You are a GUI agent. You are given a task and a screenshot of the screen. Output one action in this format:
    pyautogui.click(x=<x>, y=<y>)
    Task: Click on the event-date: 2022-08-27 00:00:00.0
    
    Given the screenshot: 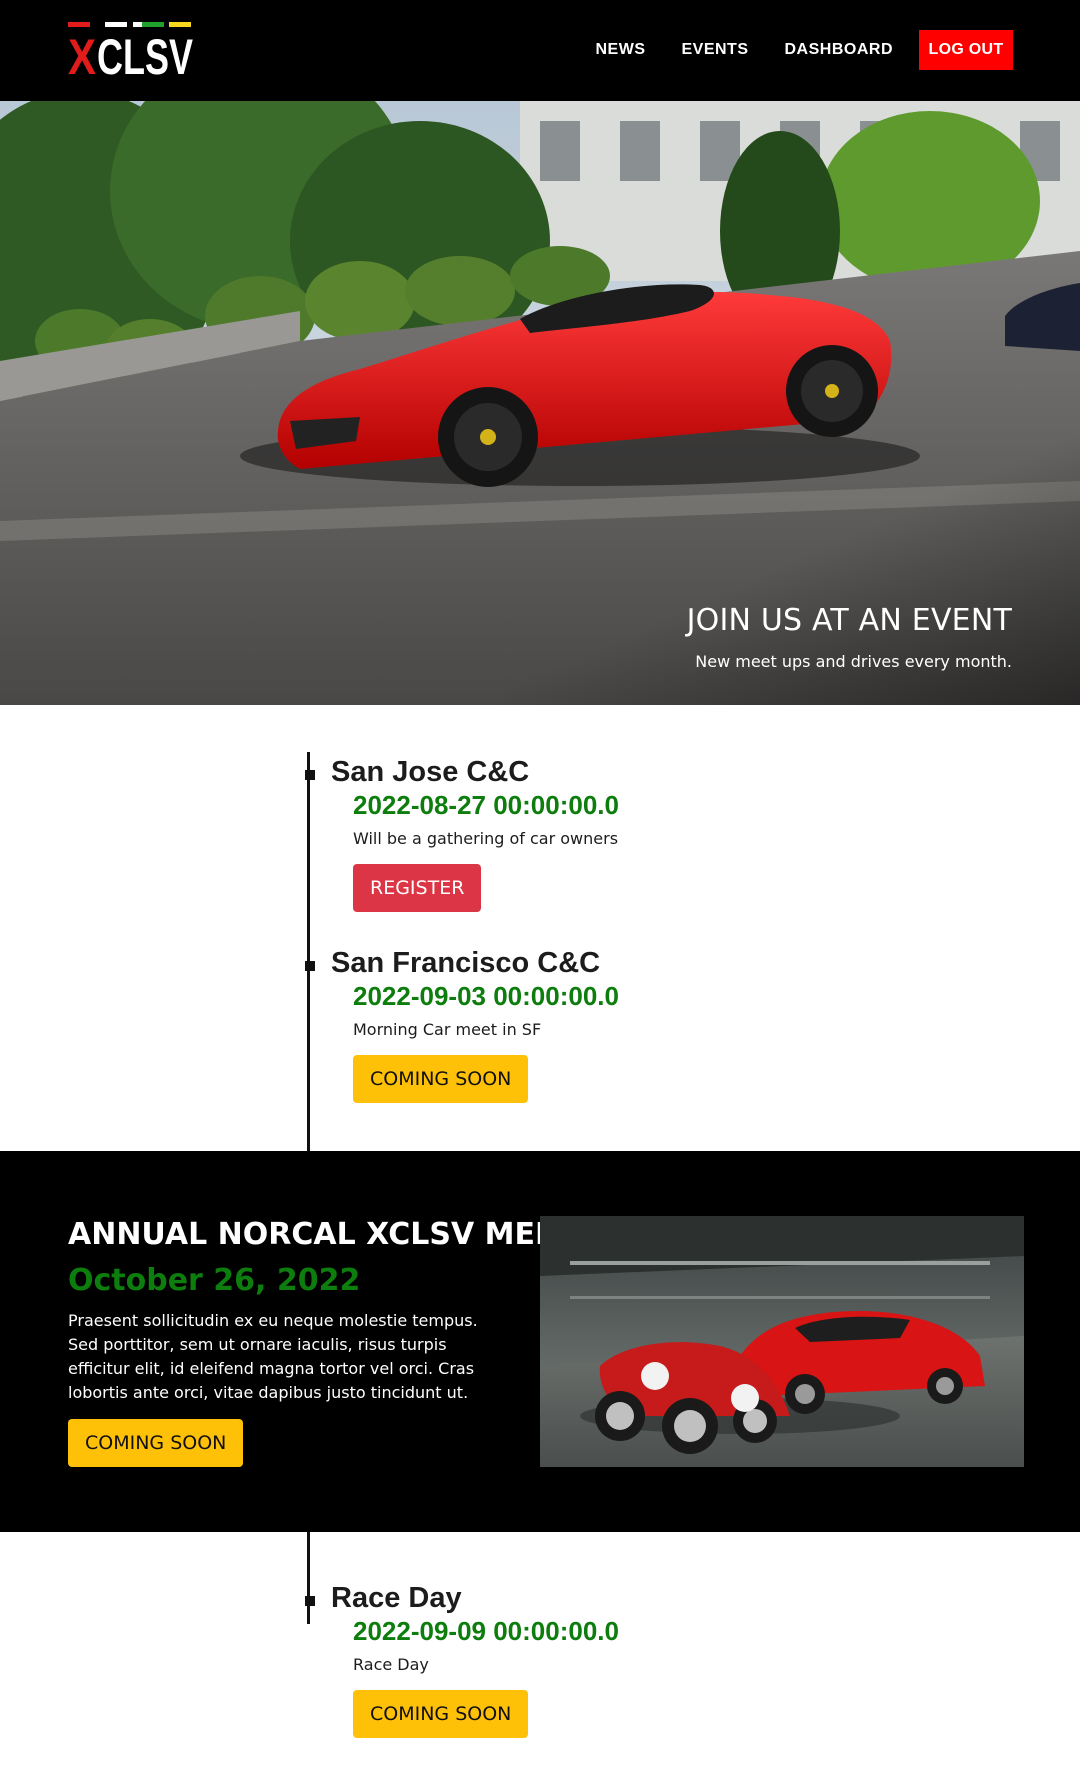 What is the action you would take?
    pyautogui.click(x=486, y=805)
    